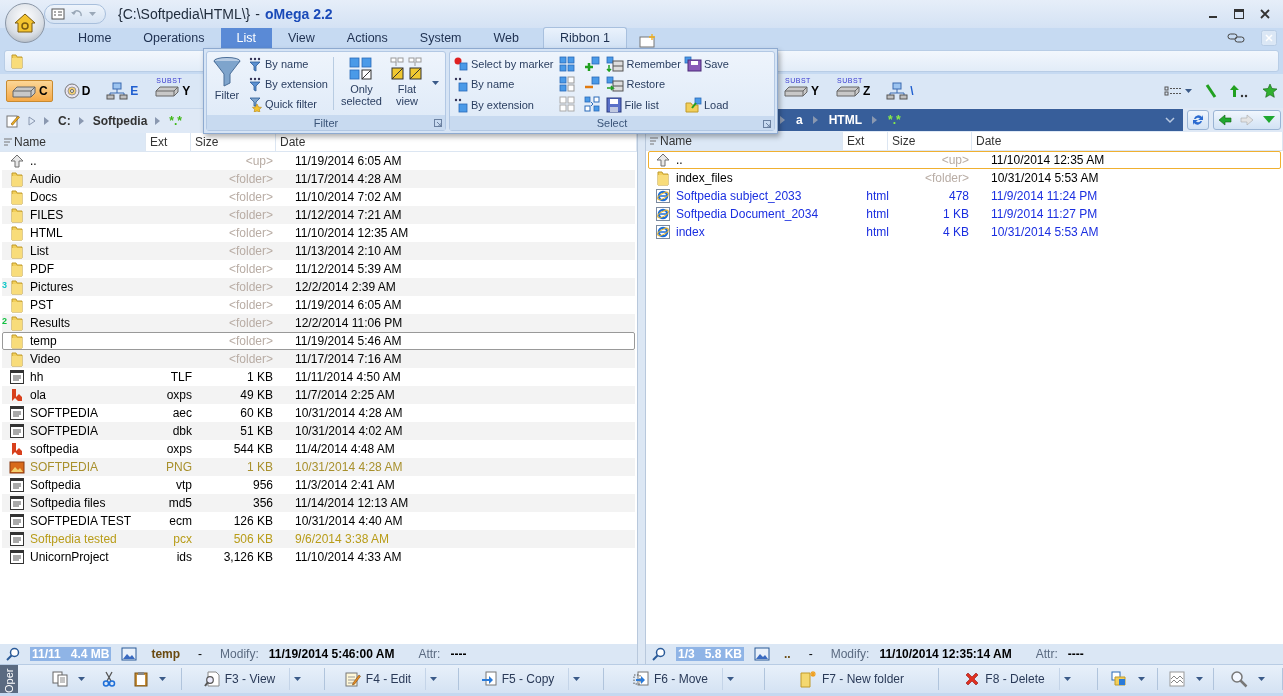 Image resolution: width=1283 pixels, height=696 pixels. Describe the element at coordinates (68, 503) in the screenshot. I see `file-name: Softpedia files` at that location.